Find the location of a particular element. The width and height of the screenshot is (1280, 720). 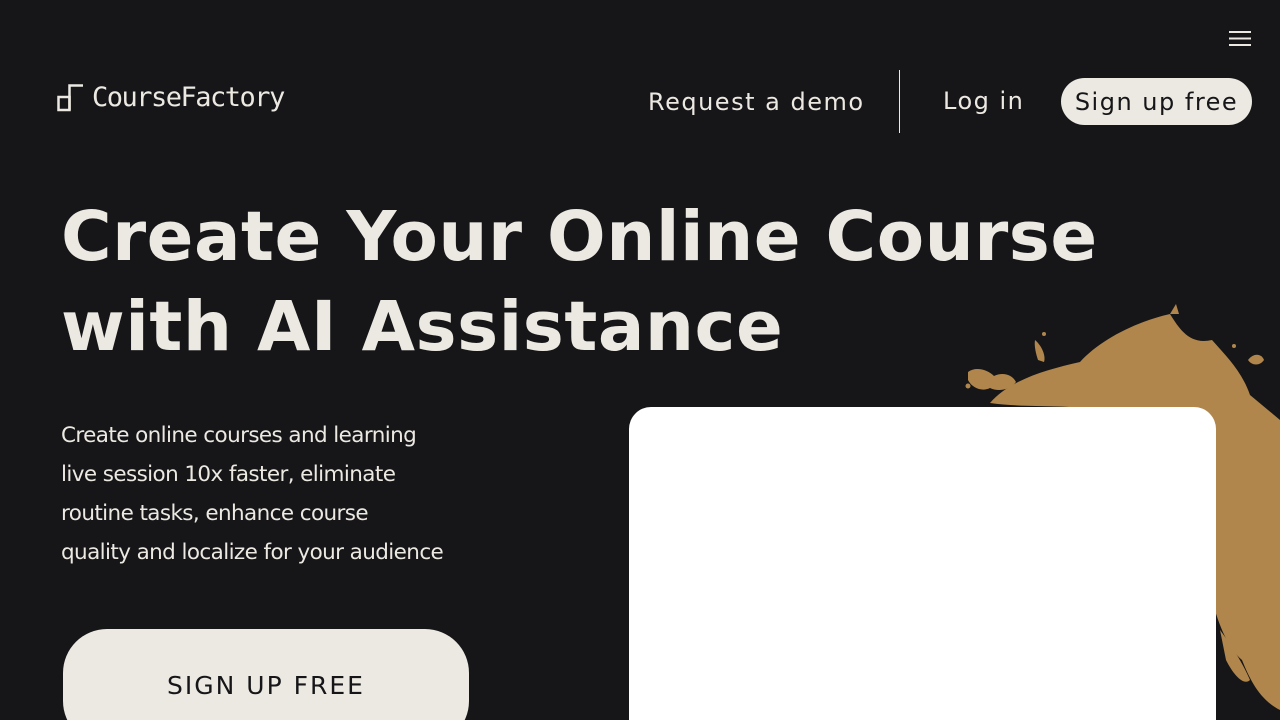

hero-title-line-2: with AI Assistance is located at coordinates (422, 327).